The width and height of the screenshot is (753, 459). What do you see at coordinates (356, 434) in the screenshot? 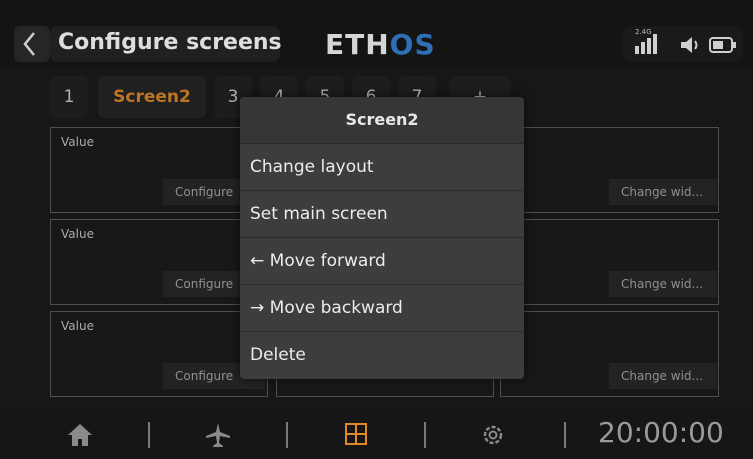
I see `screens-icon` at bounding box center [356, 434].